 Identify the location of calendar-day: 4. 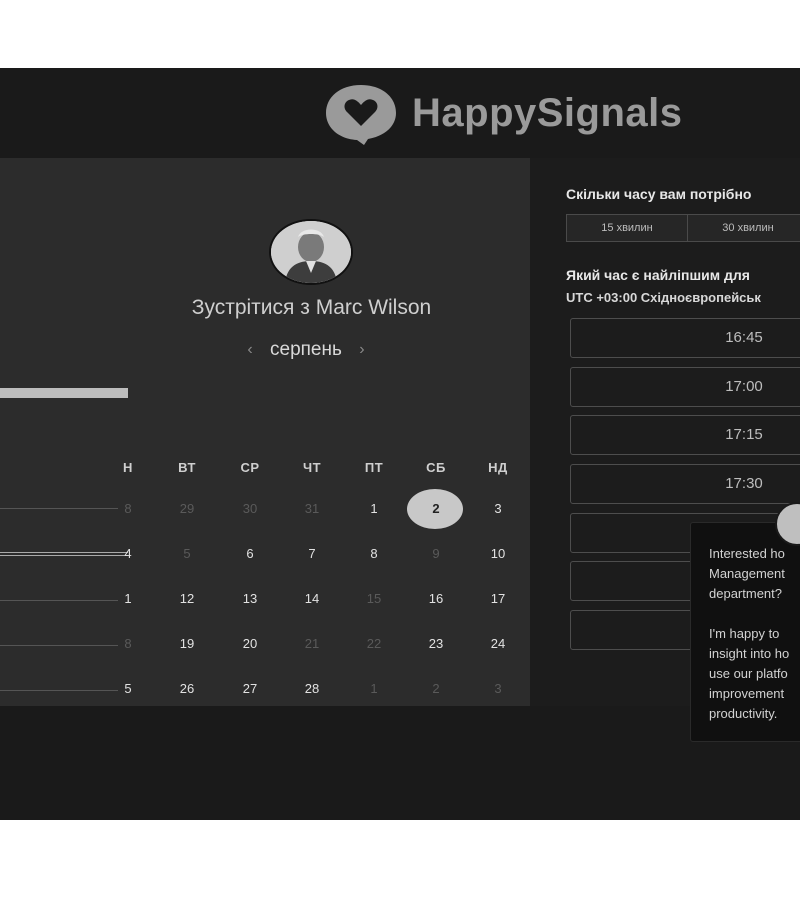
(128, 553).